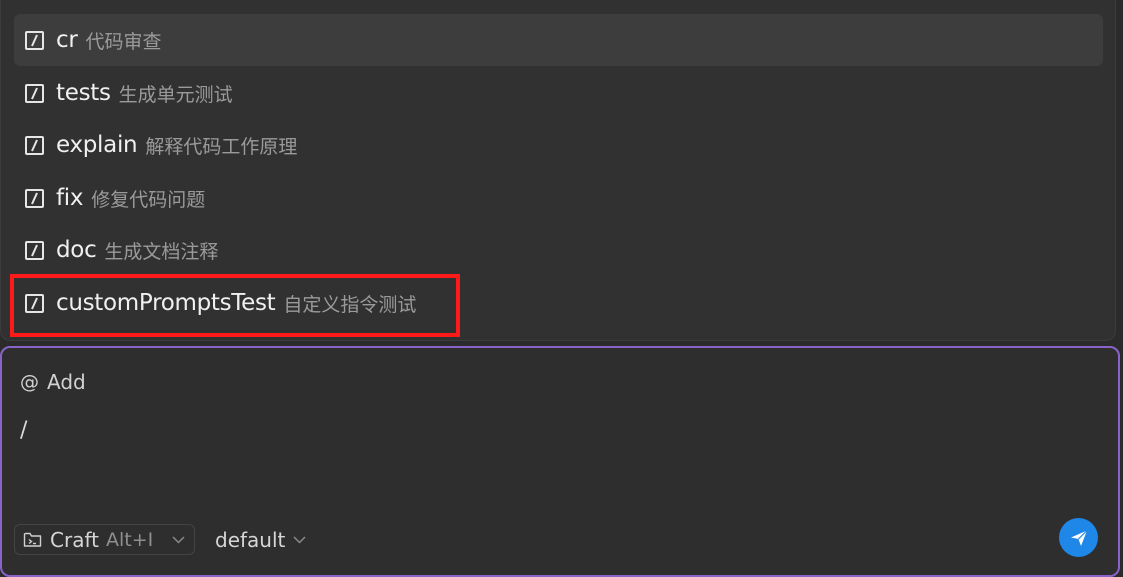 The width and height of the screenshot is (1123, 577). I want to click on add-context-label: Add, so click(66, 382).